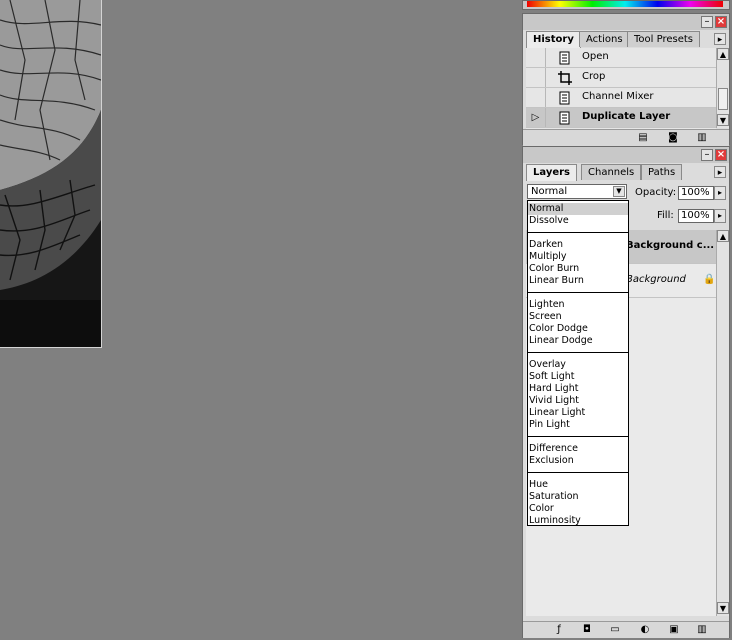 This screenshot has width=732, height=640. I want to click on history-scrollbar: ▲ ▼, so click(722, 88).